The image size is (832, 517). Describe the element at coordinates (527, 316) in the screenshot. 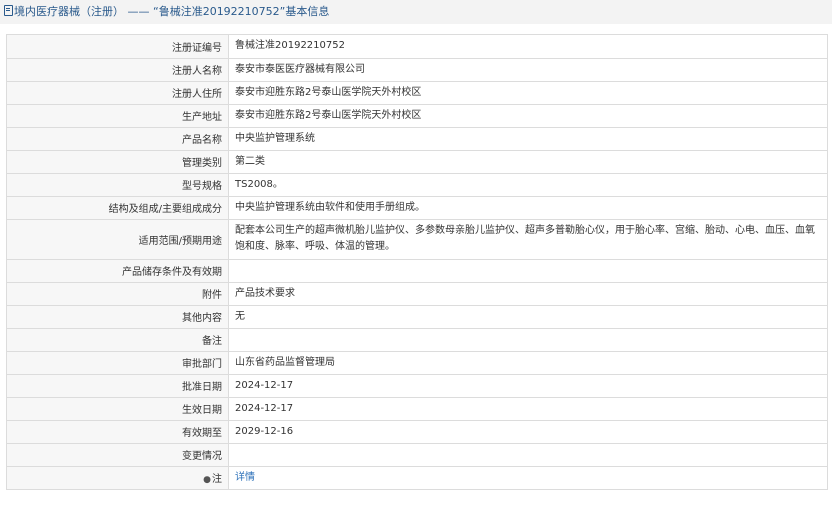

I see `field-value: 无` at that location.